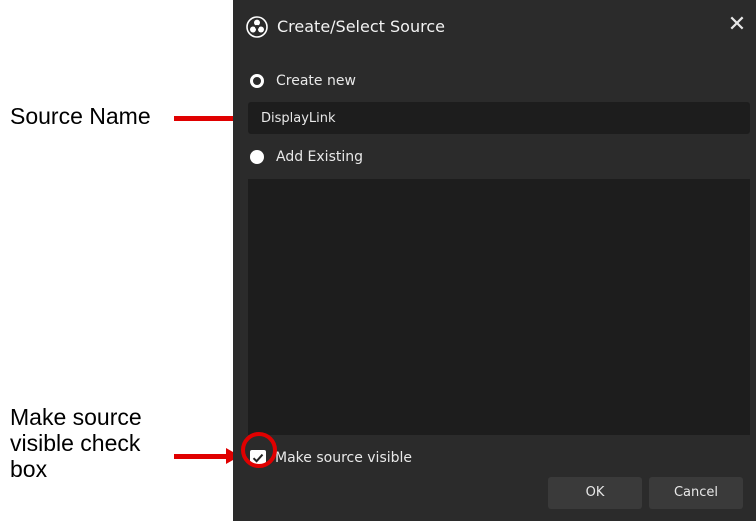 This screenshot has height=521, width=756. What do you see at coordinates (696, 493) in the screenshot?
I see `cancel-button: Cancel` at bounding box center [696, 493].